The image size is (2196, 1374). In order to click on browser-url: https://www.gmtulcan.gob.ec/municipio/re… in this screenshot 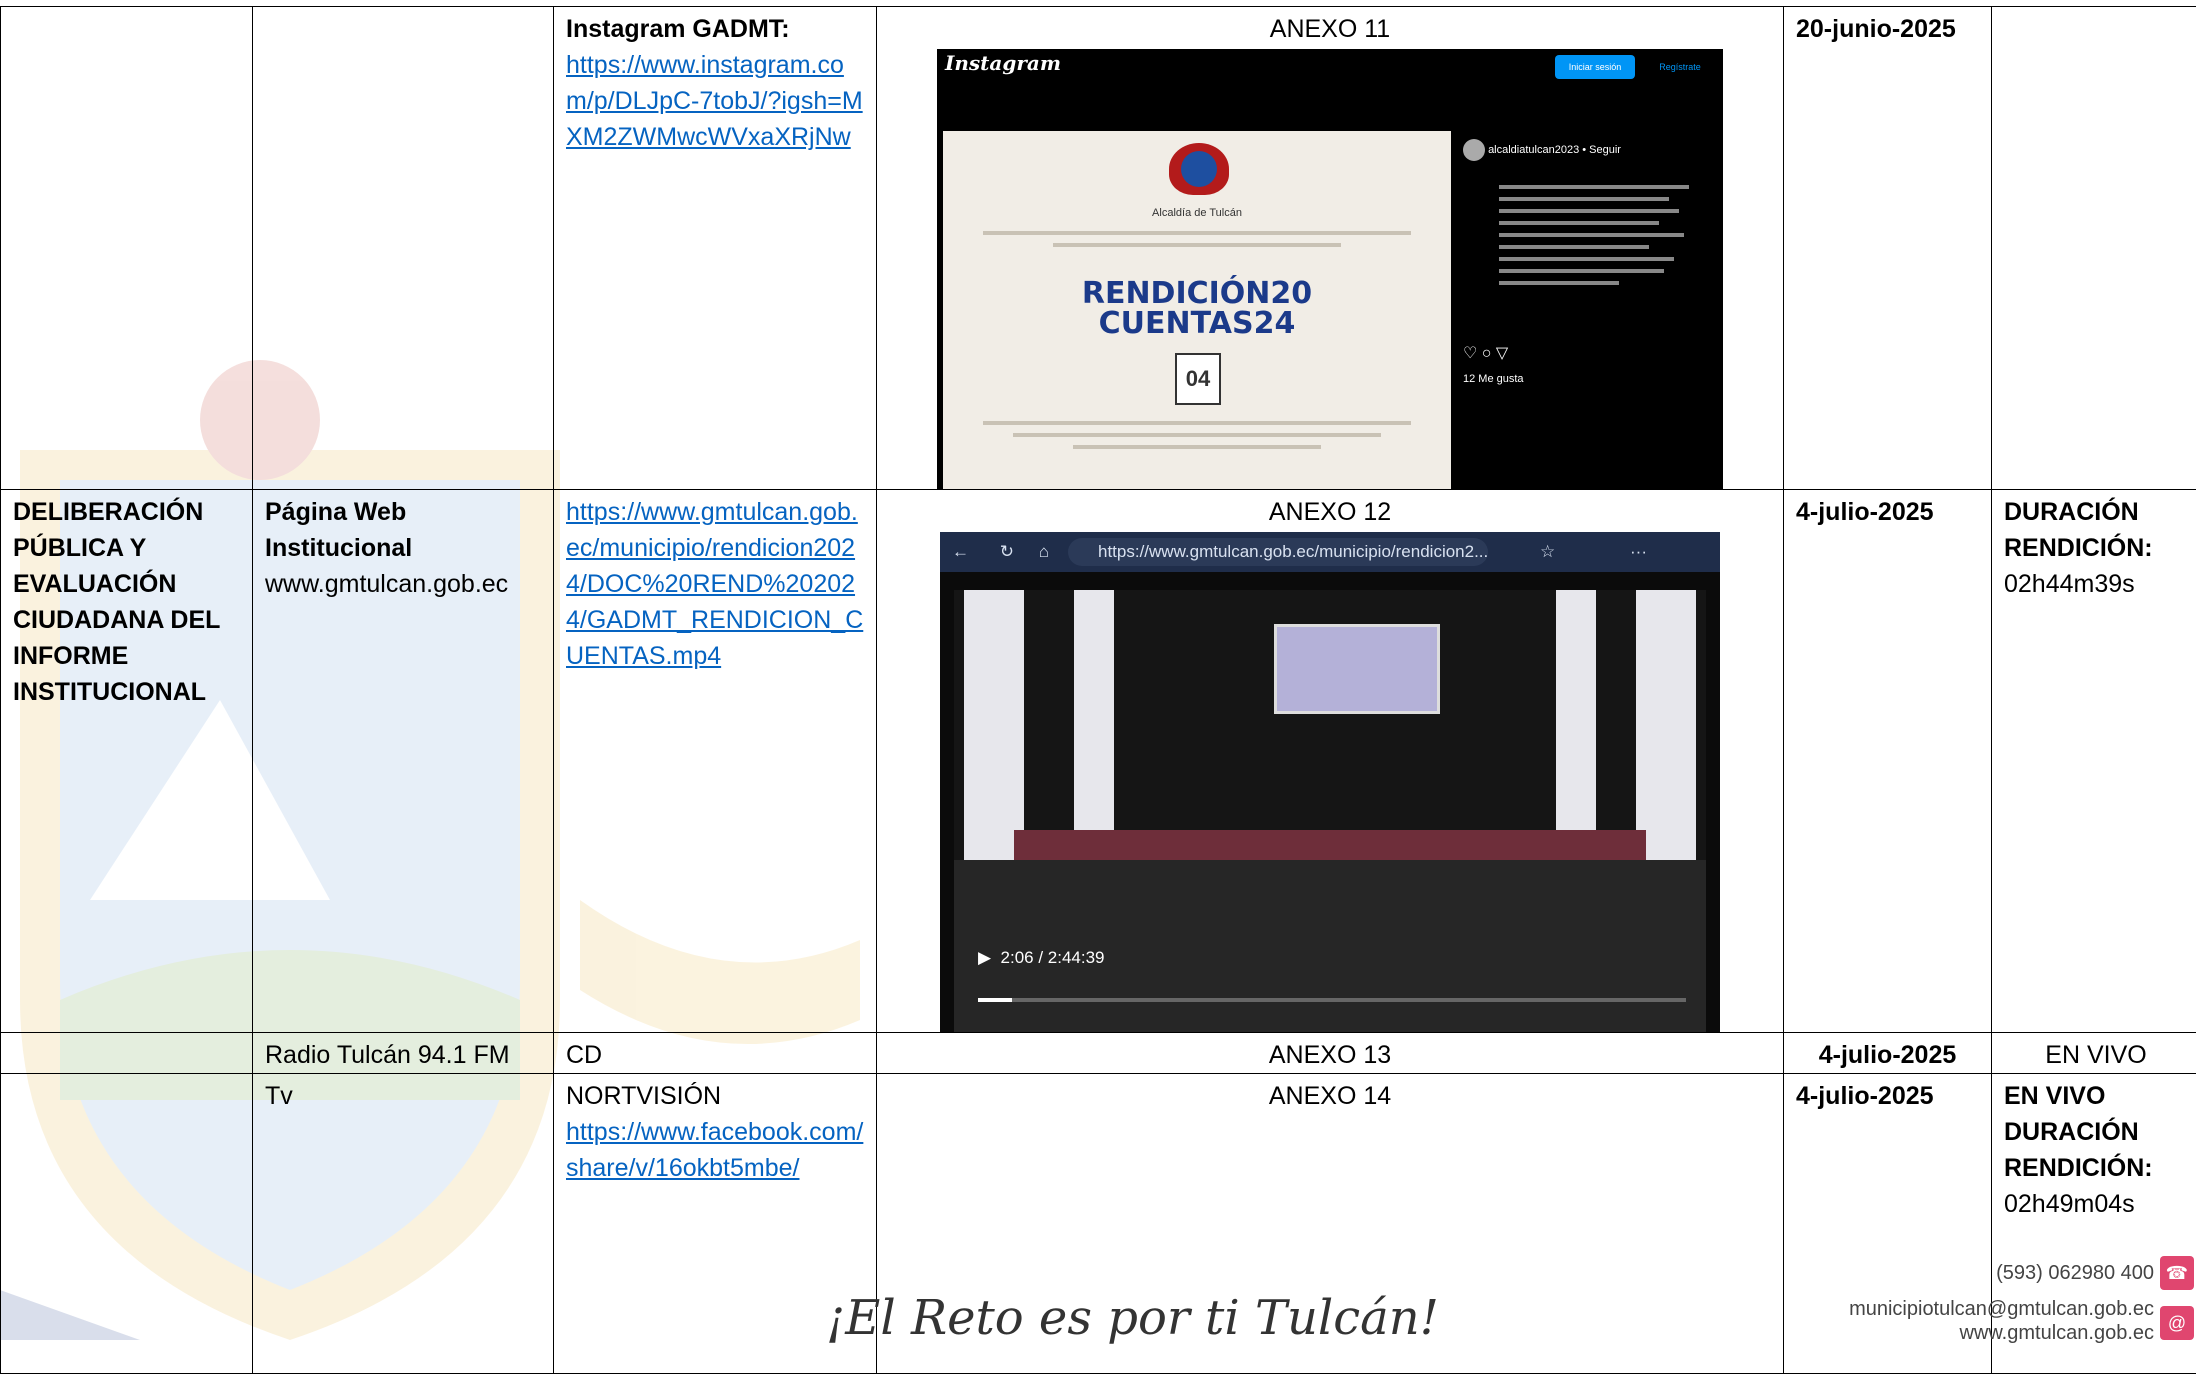, I will do `click(1278, 552)`.